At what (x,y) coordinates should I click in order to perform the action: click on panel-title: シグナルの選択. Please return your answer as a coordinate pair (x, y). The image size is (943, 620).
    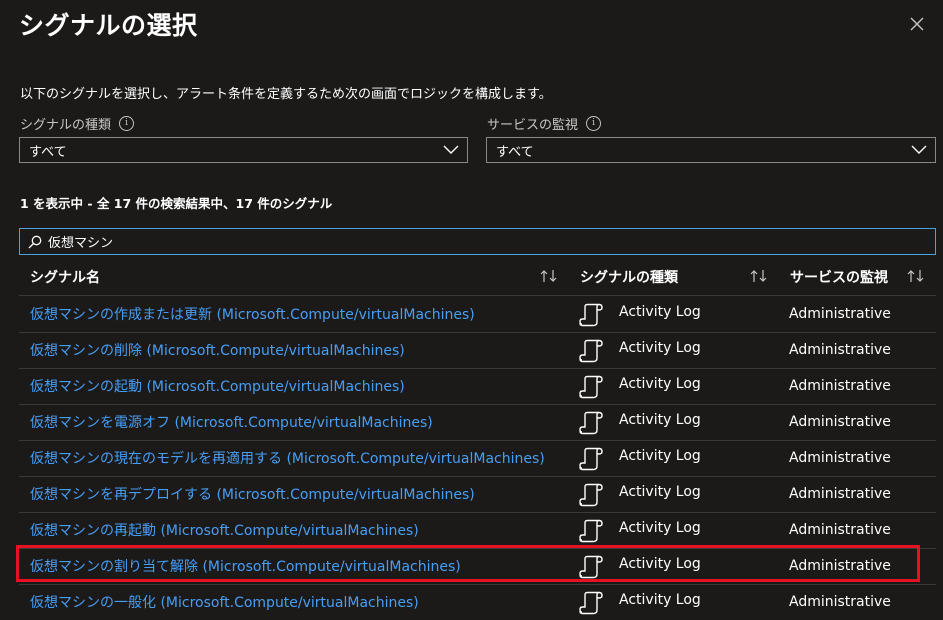
    Looking at the image, I should click on (108, 25).